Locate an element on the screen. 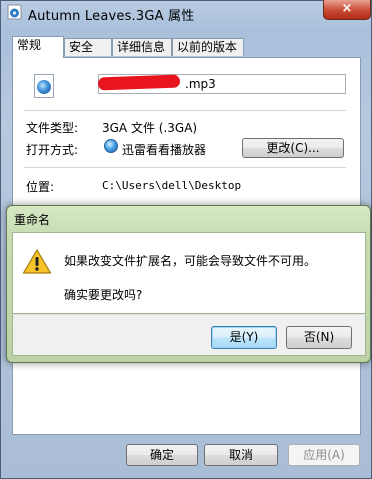  apply-button: 应用(A) is located at coordinates (324, 455).